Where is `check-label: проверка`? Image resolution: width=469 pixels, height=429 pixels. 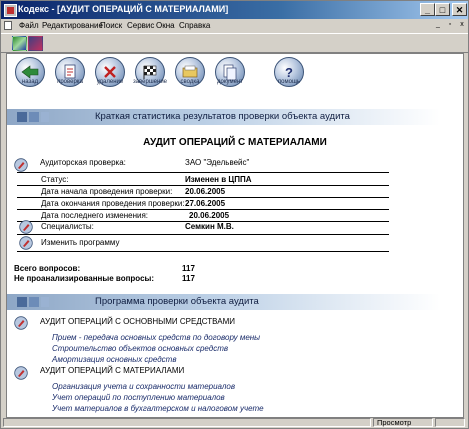 check-label: проверка is located at coordinates (70, 82).